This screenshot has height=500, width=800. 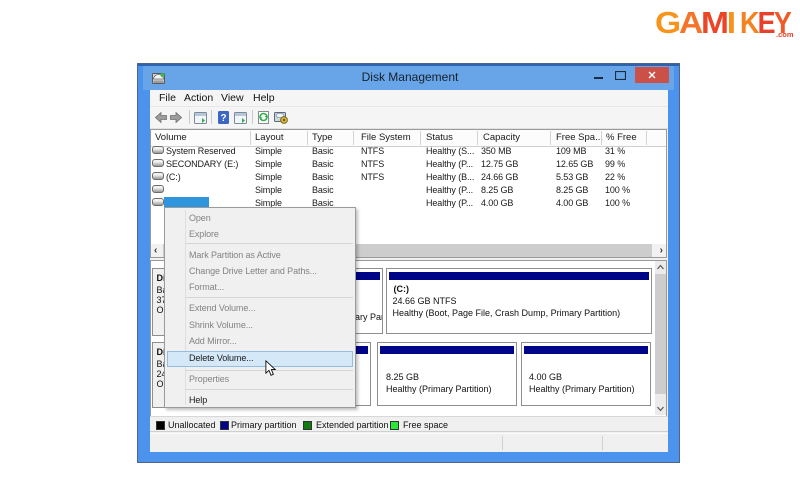 I want to click on svg-text: .com, so click(x=785, y=34).